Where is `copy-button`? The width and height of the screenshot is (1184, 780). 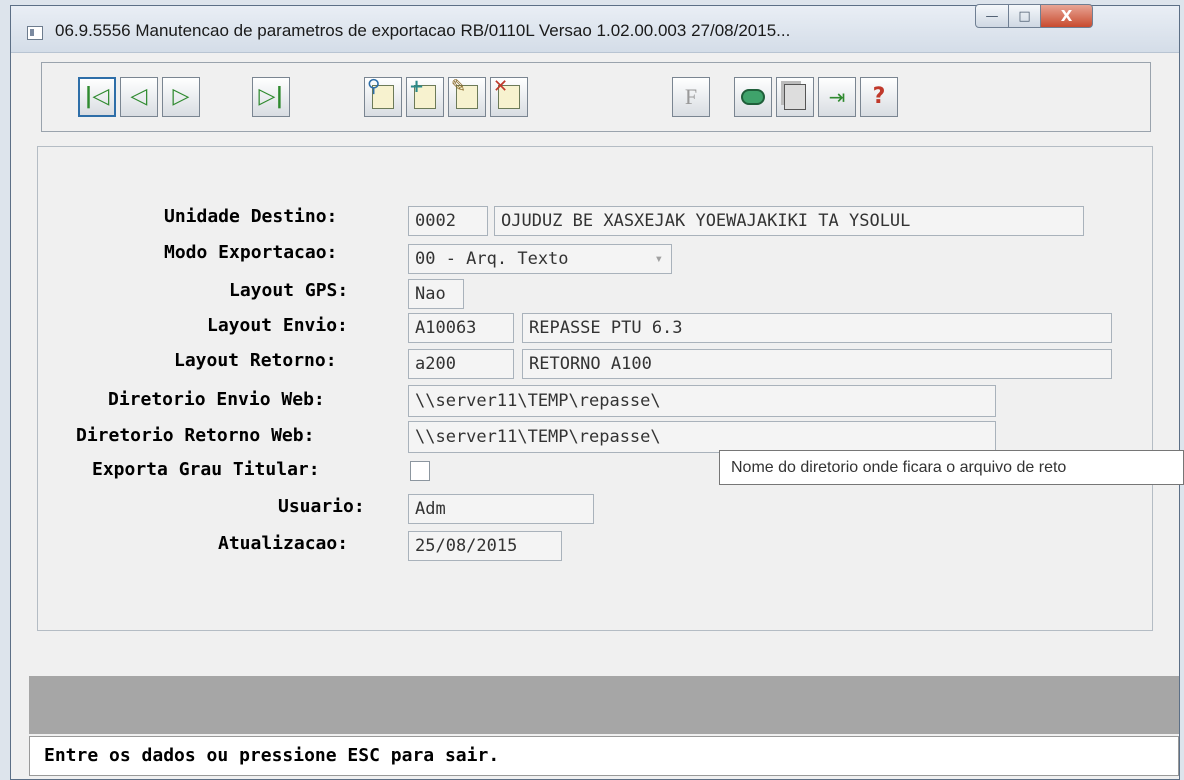 copy-button is located at coordinates (795, 97).